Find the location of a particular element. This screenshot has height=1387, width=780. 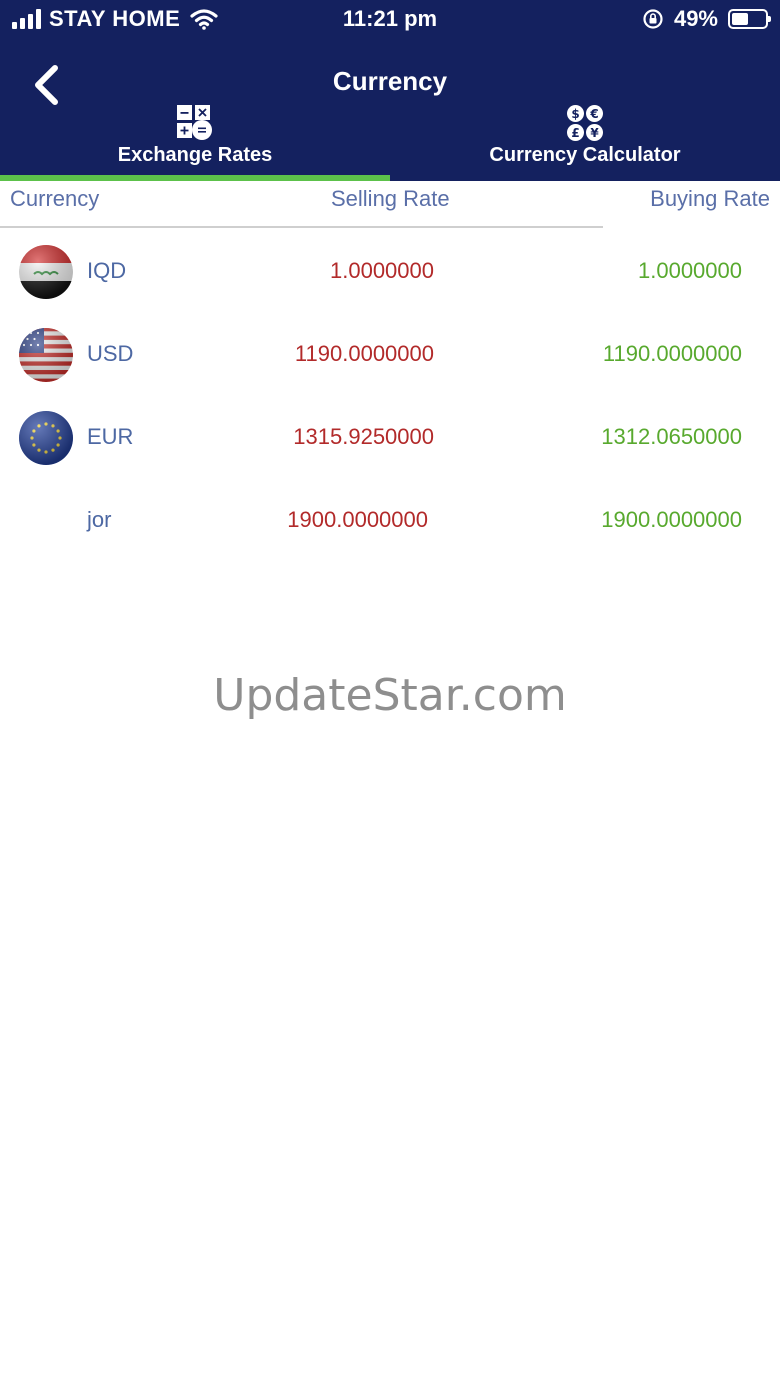

buying-rate: 1312.0650000 is located at coordinates (671, 436).